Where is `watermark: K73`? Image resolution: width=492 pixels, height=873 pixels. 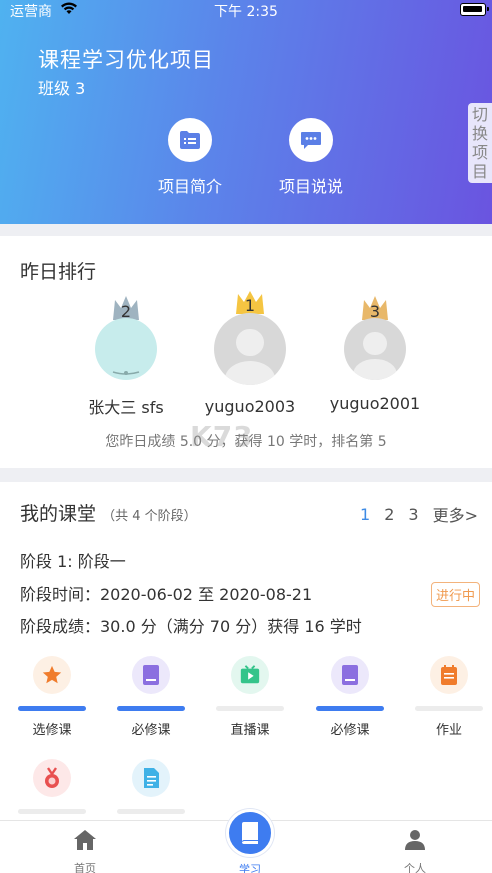
watermark: K73 is located at coordinates (222, 436).